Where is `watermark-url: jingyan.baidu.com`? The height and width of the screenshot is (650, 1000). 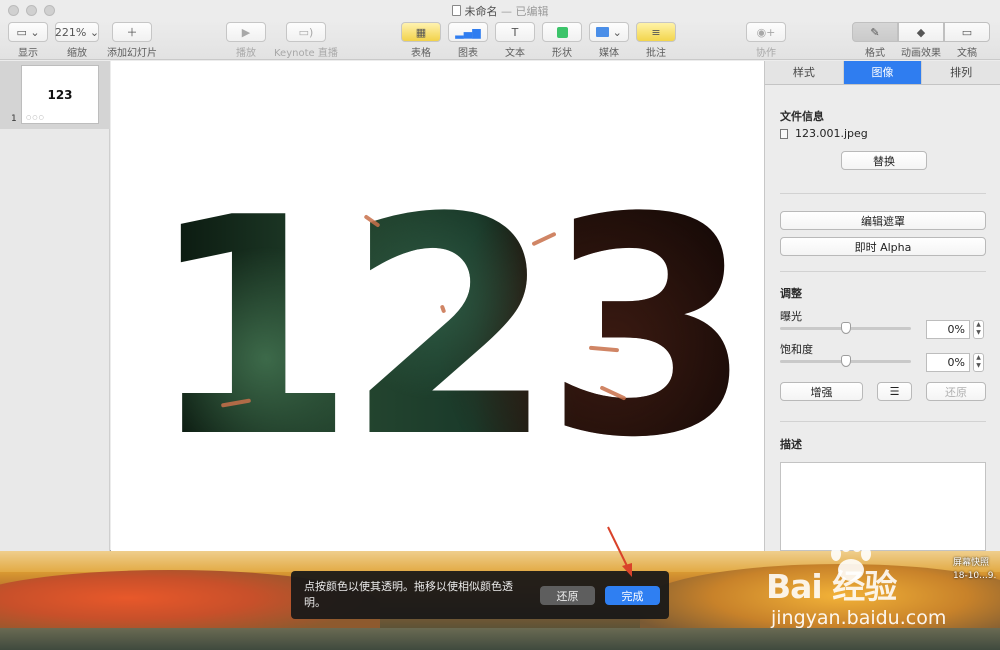
watermark-url: jingyan.baidu.com is located at coordinates (859, 618).